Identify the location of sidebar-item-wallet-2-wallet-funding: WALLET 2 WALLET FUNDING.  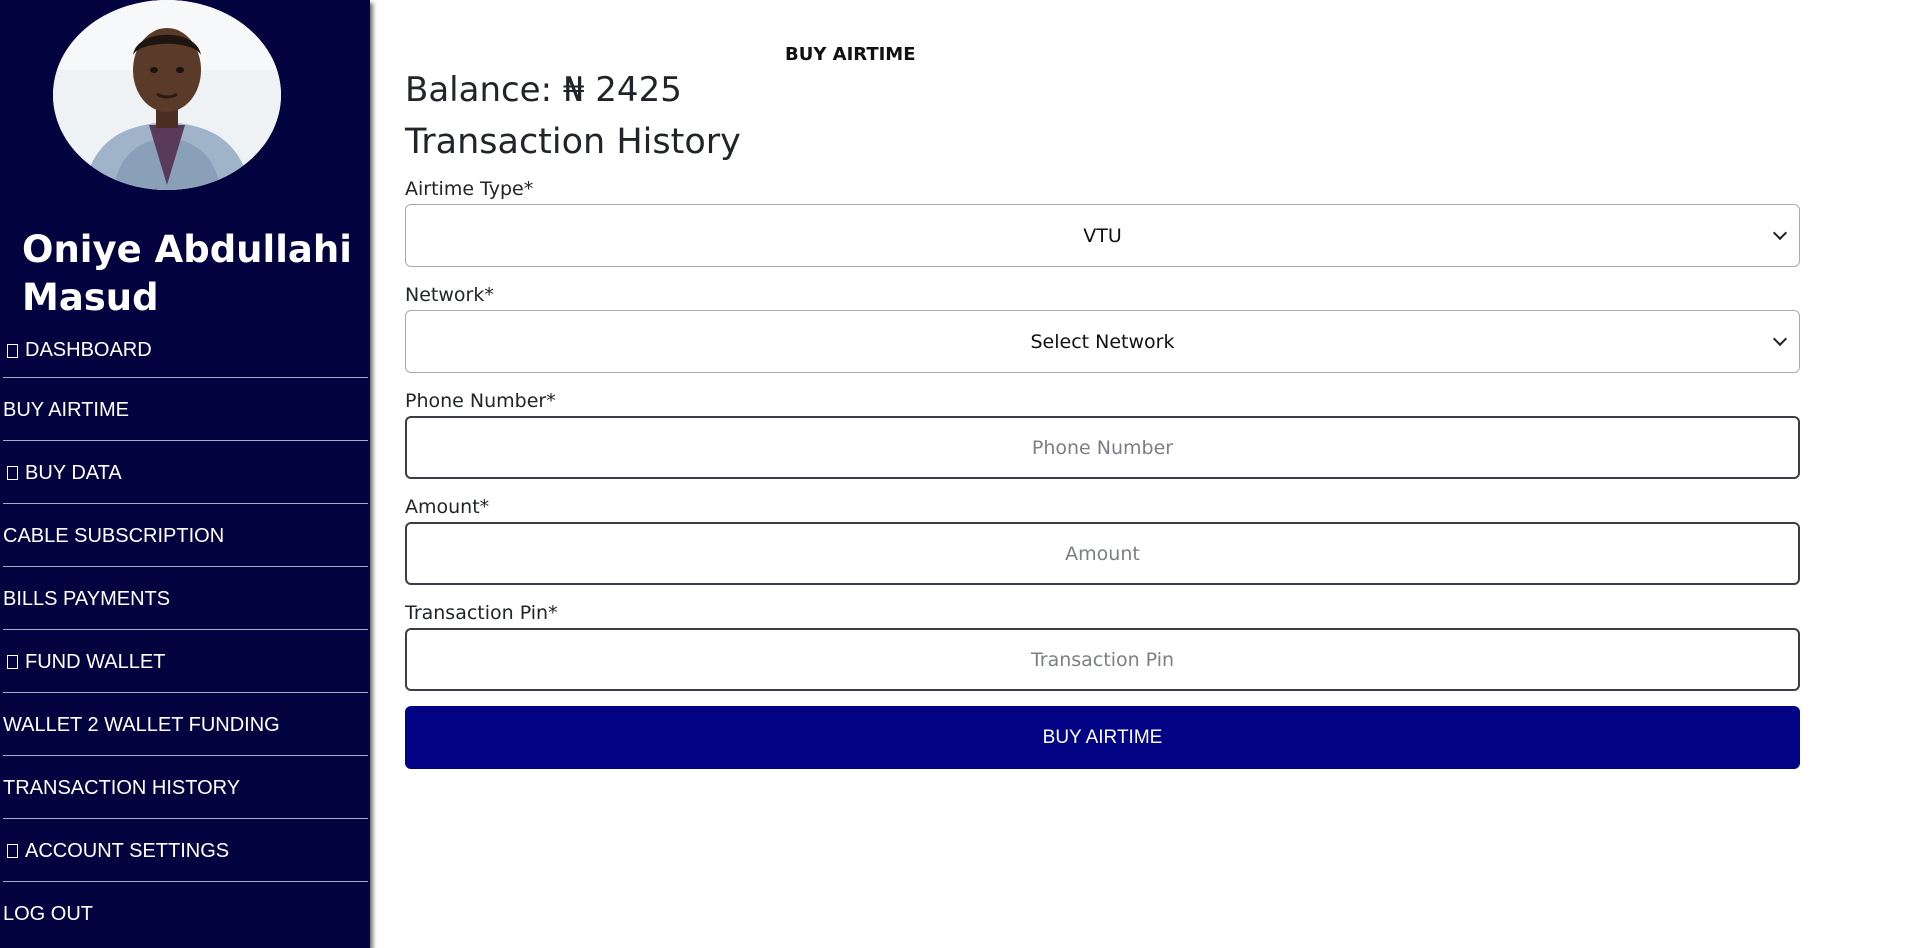
(185, 724).